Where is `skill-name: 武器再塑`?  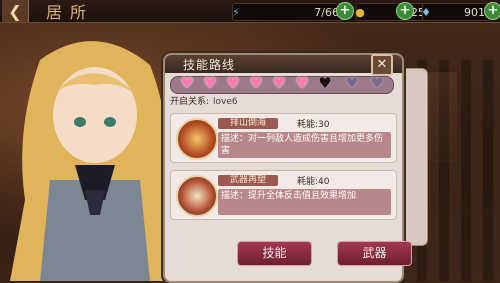 skill-name: 武器再塑 is located at coordinates (248, 180).